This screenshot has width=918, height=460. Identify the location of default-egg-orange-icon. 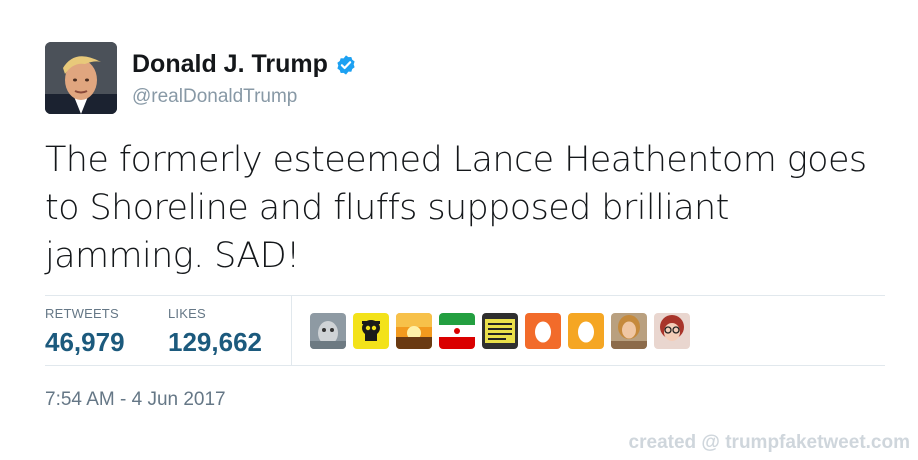
(543, 331).